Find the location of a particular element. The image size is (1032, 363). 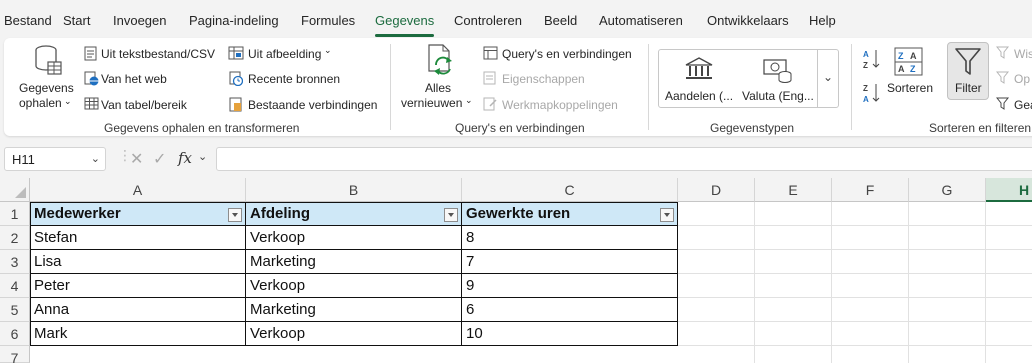

row-header-4: 4 is located at coordinates (15, 286).